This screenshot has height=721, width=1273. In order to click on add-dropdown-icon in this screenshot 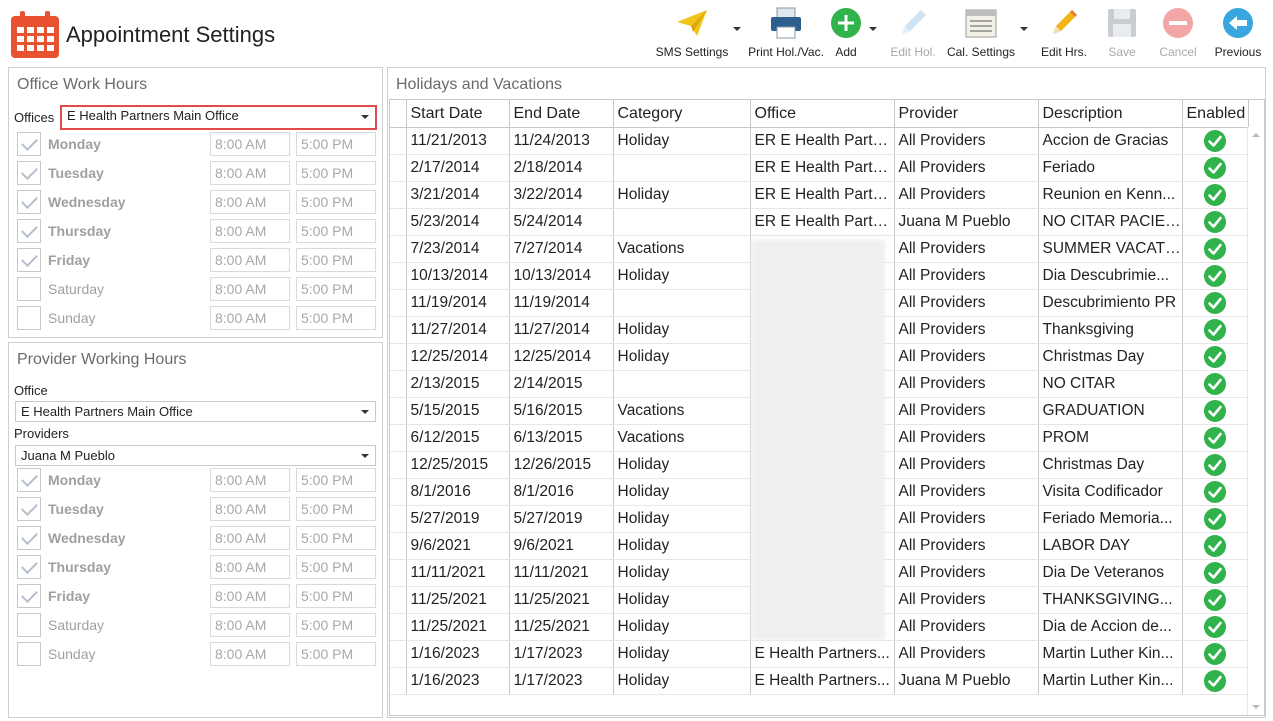, I will do `click(873, 29)`.